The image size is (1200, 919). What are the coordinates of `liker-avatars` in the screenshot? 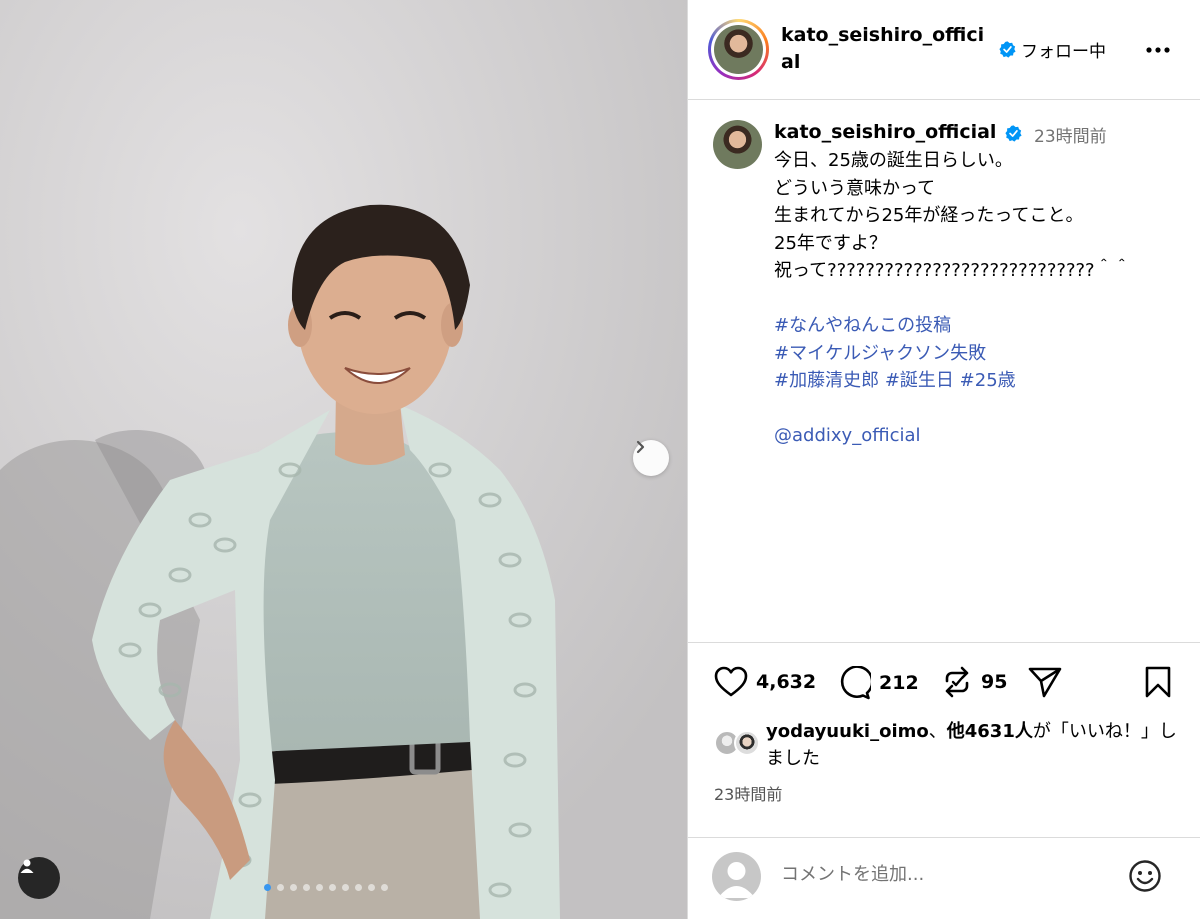 It's located at (739, 745).